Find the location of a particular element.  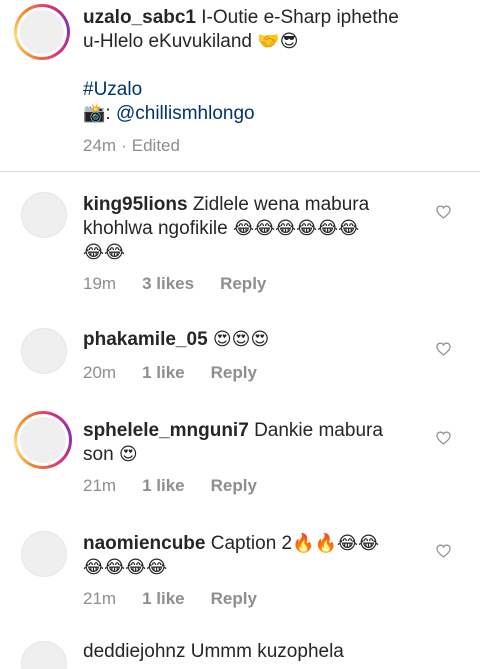

mention-link: @chillismhlongo is located at coordinates (185, 113).